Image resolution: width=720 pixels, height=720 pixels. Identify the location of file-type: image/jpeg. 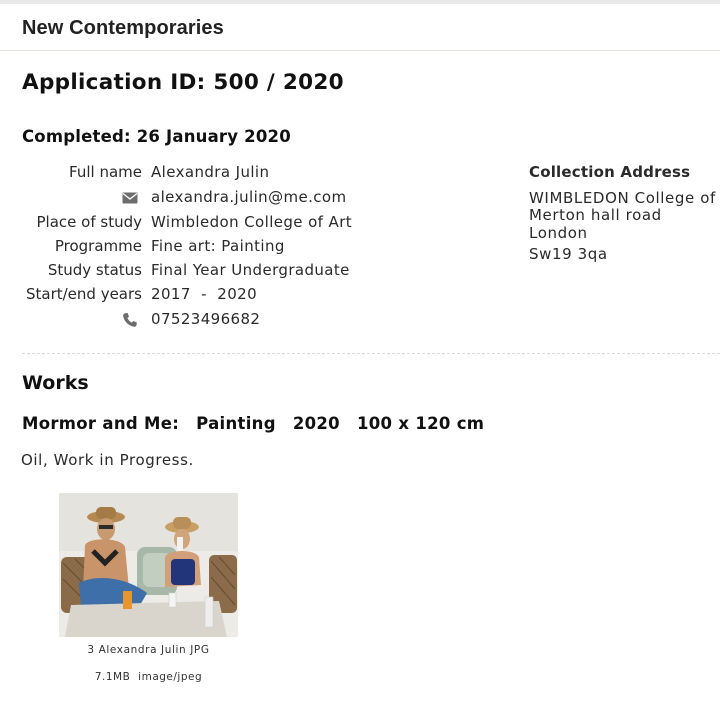
(170, 677).